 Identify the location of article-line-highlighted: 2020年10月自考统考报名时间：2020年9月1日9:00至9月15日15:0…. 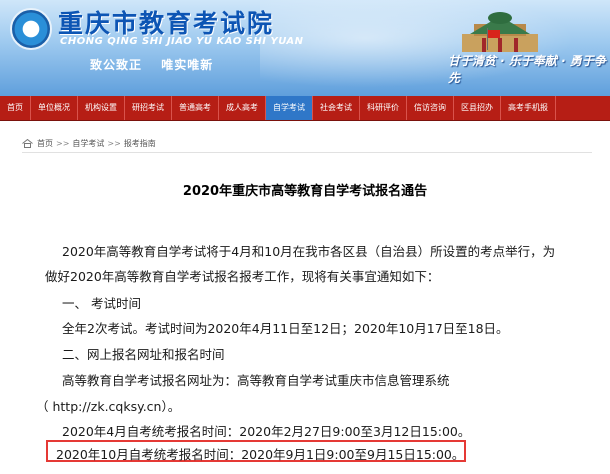
(260, 454).